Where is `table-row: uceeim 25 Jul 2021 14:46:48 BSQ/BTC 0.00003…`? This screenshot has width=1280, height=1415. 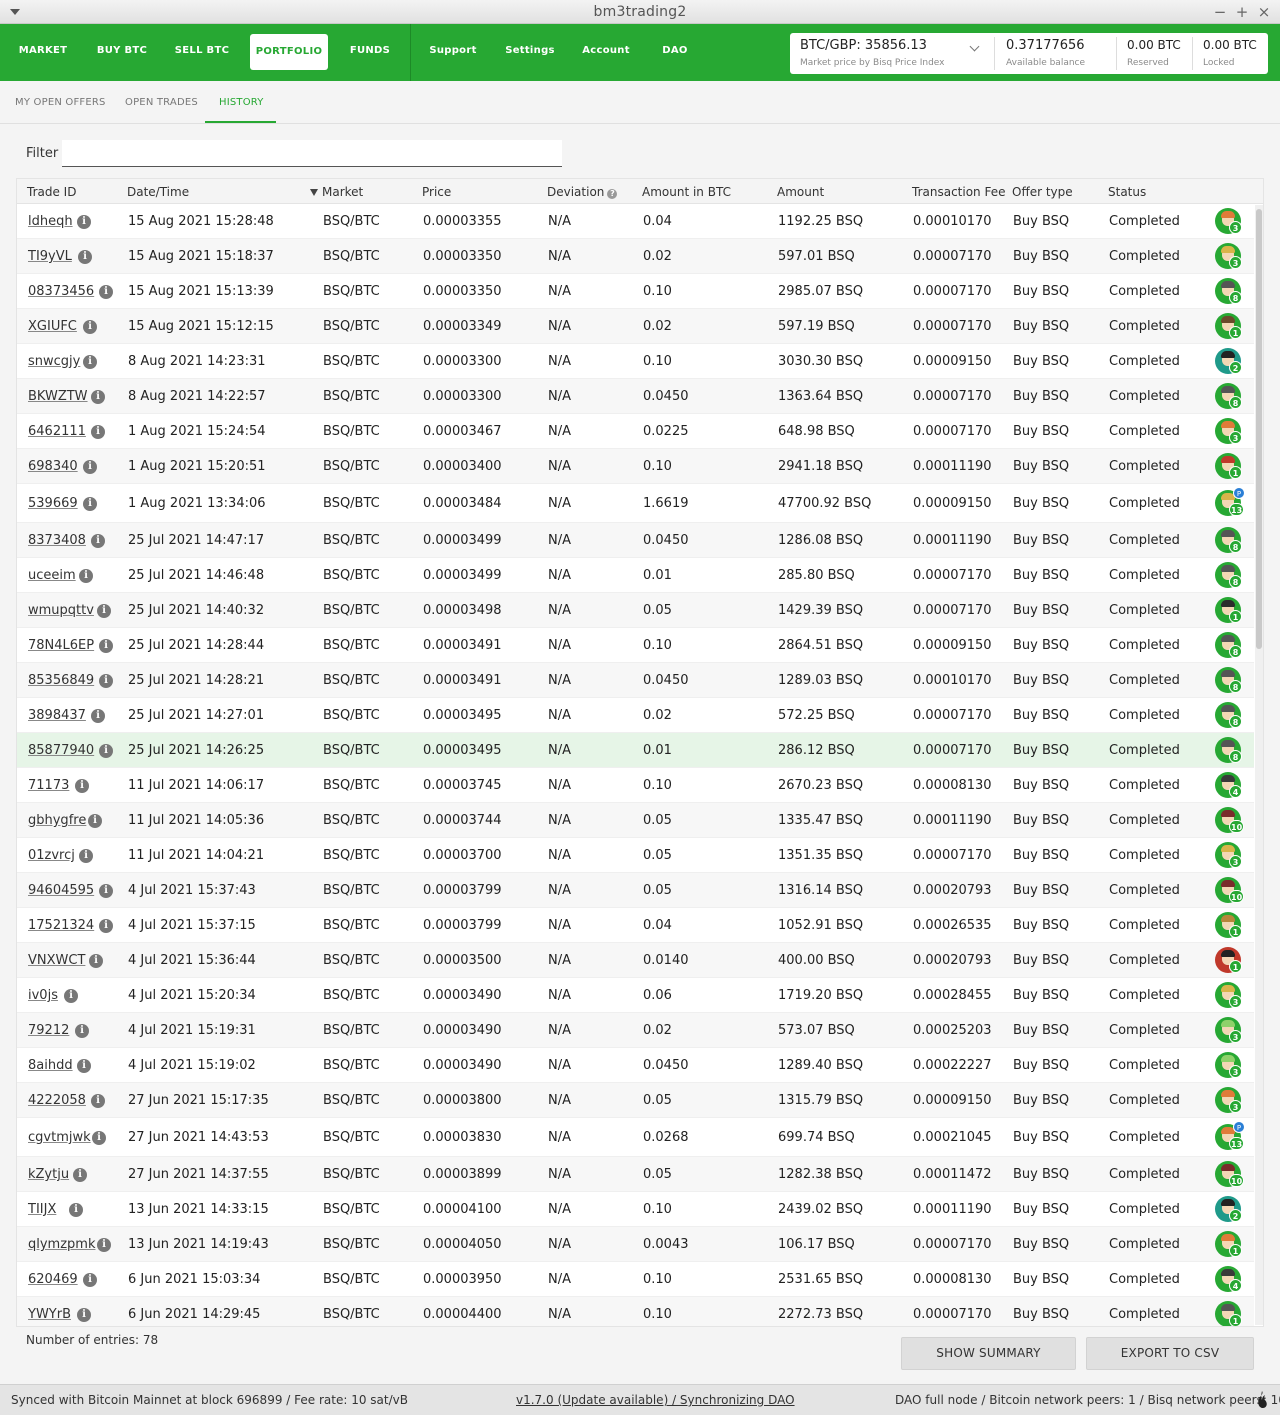
table-row: uceeim 25 Jul 2021 14:46:48 BSQ/BTC 0.00003… is located at coordinates (635, 575).